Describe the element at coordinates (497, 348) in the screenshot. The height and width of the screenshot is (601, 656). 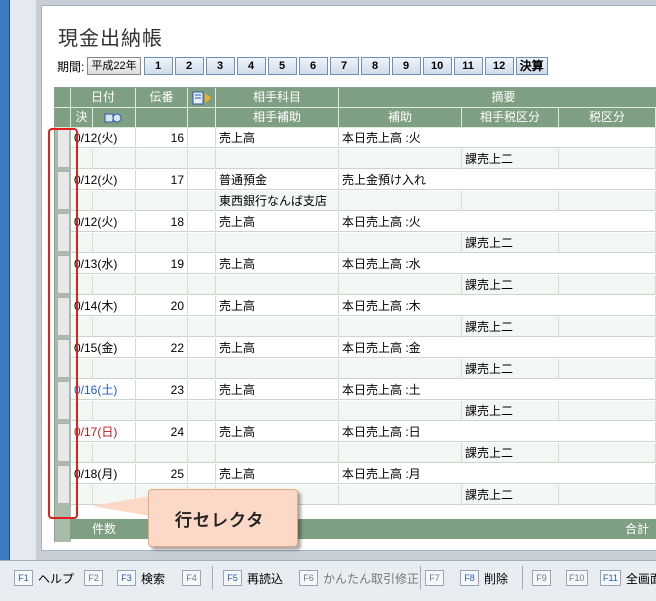
I see `summary-cell: 本日売上高 :金` at that location.